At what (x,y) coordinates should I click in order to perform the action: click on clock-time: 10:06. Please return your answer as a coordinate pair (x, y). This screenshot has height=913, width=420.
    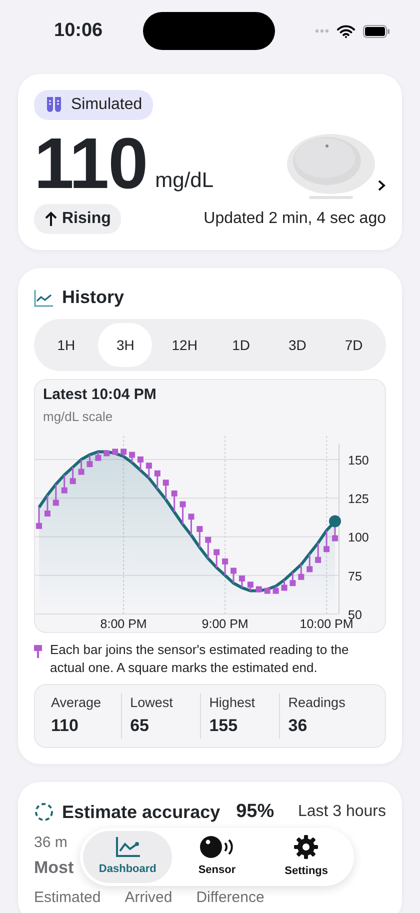
    Looking at the image, I should click on (78, 30).